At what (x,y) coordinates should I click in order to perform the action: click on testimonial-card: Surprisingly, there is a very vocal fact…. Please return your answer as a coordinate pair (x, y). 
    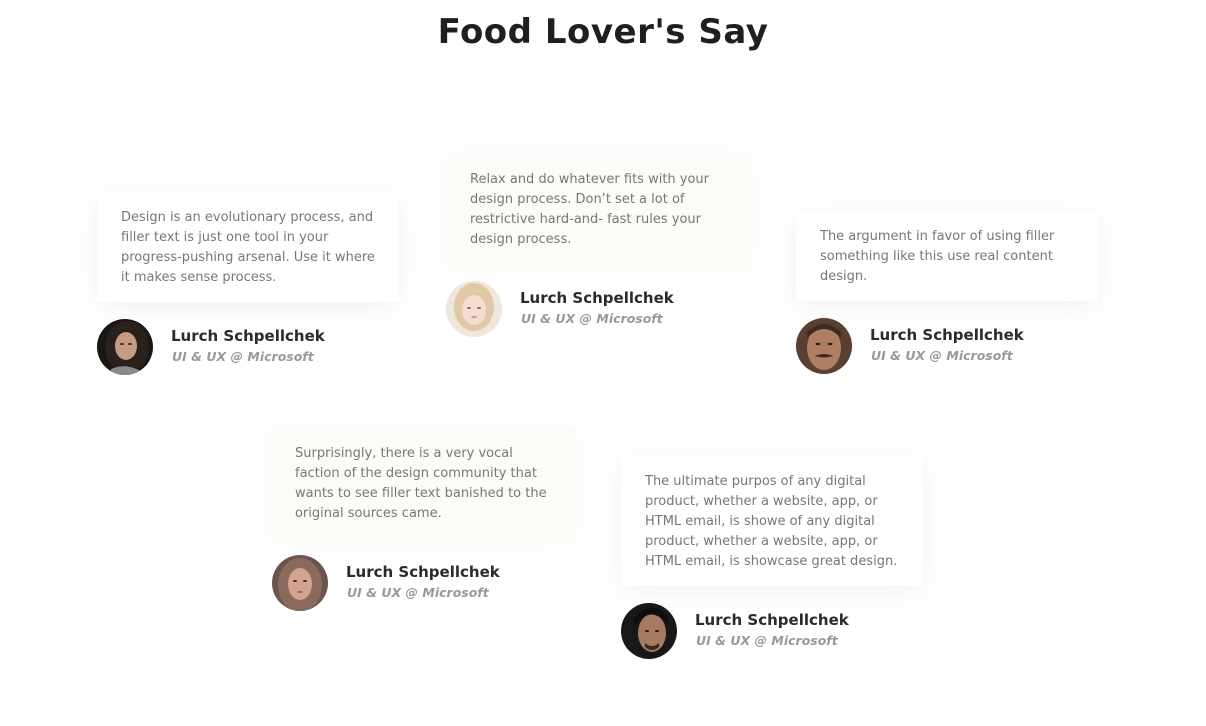
    Looking at the image, I should click on (423, 484).